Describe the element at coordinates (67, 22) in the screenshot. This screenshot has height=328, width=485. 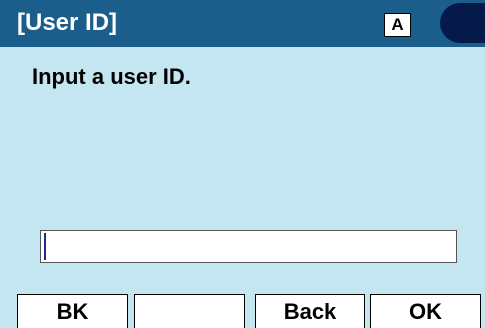
I see `screen-title: [User ID]` at that location.